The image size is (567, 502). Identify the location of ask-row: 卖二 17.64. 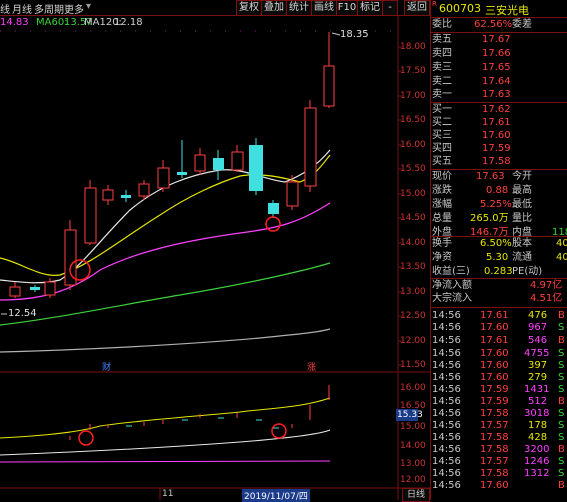
(499, 82).